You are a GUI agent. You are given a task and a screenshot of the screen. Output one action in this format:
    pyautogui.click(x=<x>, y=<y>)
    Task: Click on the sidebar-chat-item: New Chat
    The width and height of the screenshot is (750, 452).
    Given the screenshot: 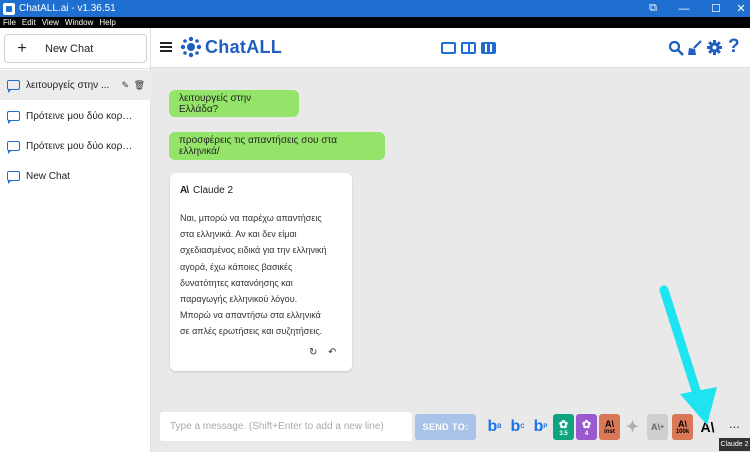 What is the action you would take?
    pyautogui.click(x=75, y=176)
    